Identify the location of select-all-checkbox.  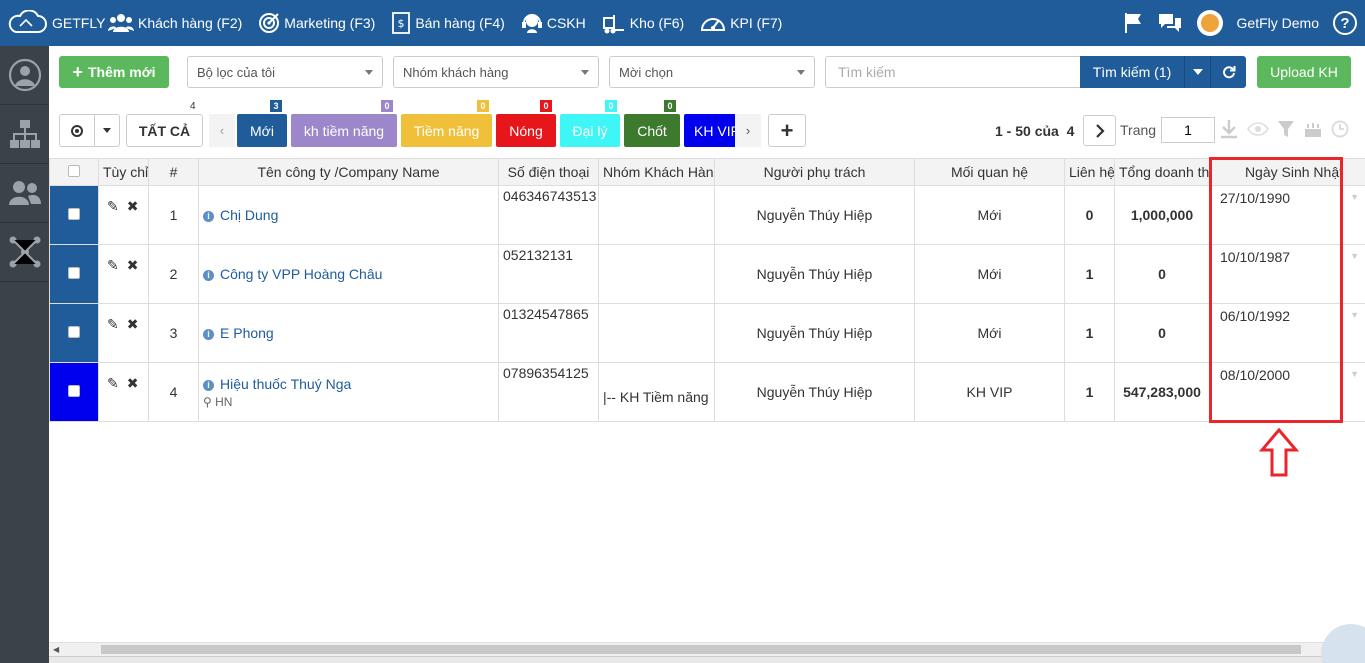
(74, 171).